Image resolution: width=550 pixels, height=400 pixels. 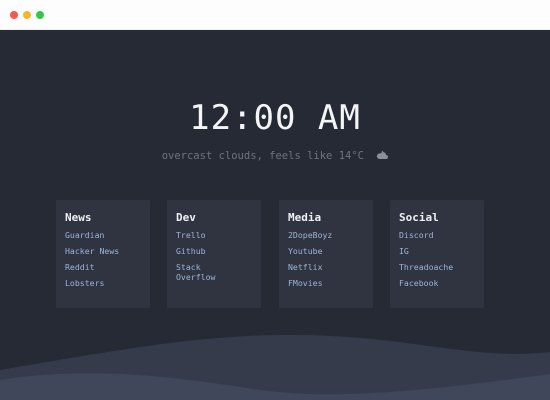 What do you see at coordinates (214, 251) in the screenshot?
I see `link-github: Github` at bounding box center [214, 251].